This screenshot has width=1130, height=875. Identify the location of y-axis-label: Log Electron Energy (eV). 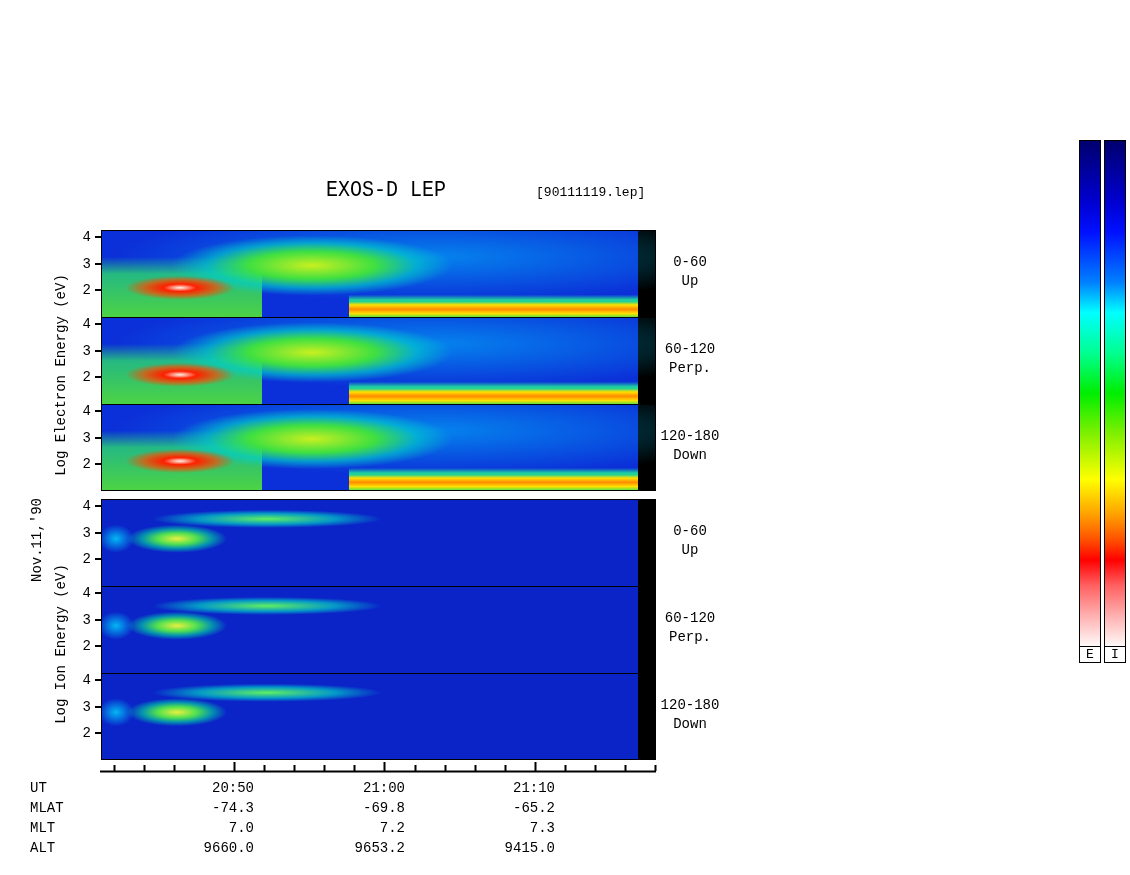
(61, 375).